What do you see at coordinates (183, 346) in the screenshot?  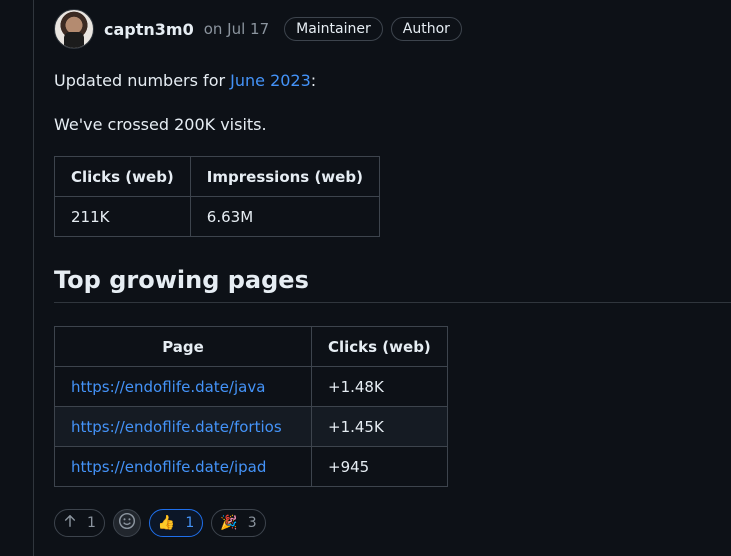 I see `page-header: Page` at bounding box center [183, 346].